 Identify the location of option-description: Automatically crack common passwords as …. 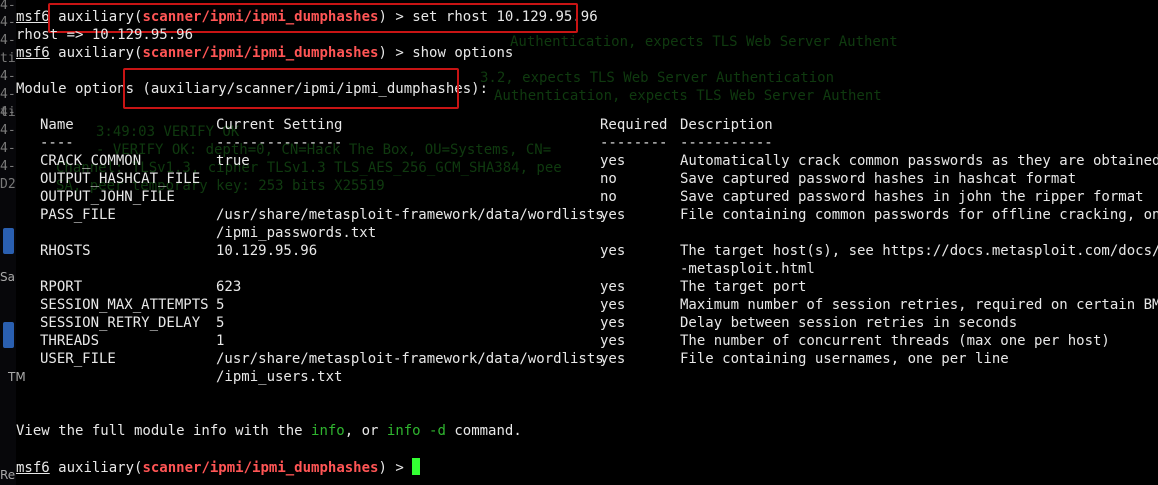
(919, 161).